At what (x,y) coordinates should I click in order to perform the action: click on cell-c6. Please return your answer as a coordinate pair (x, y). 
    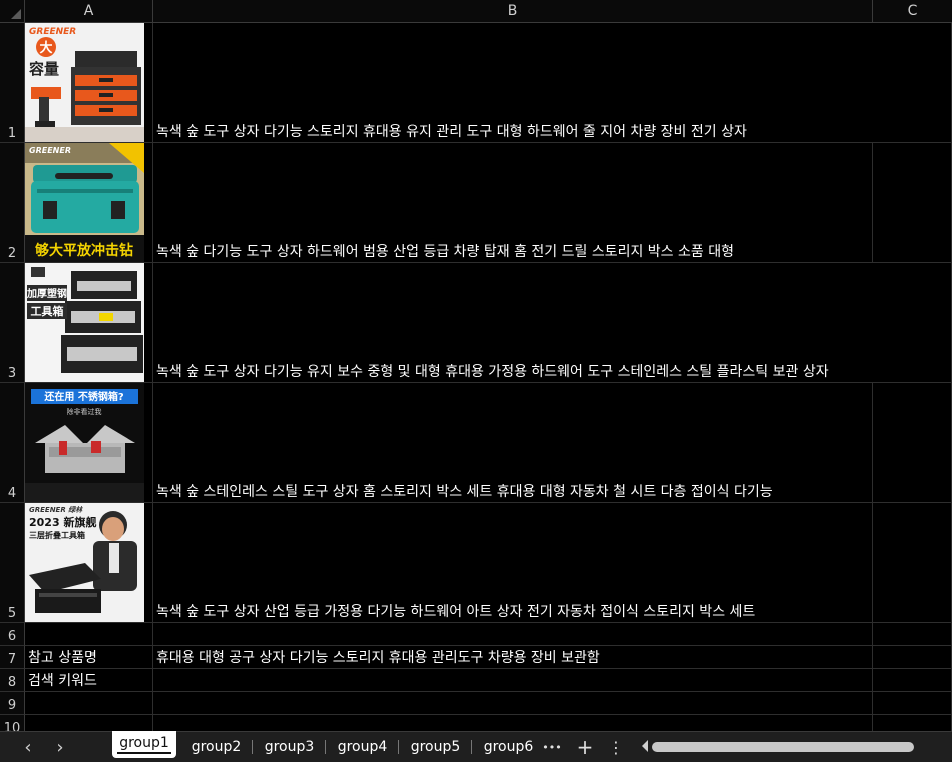
    Looking at the image, I should click on (912, 634).